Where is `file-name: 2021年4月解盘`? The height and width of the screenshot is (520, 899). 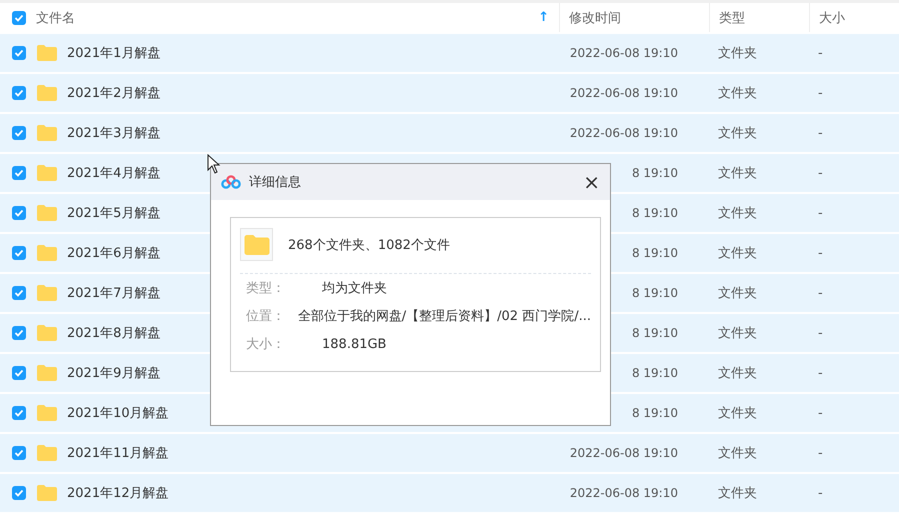 file-name: 2021年4月解盘 is located at coordinates (113, 173).